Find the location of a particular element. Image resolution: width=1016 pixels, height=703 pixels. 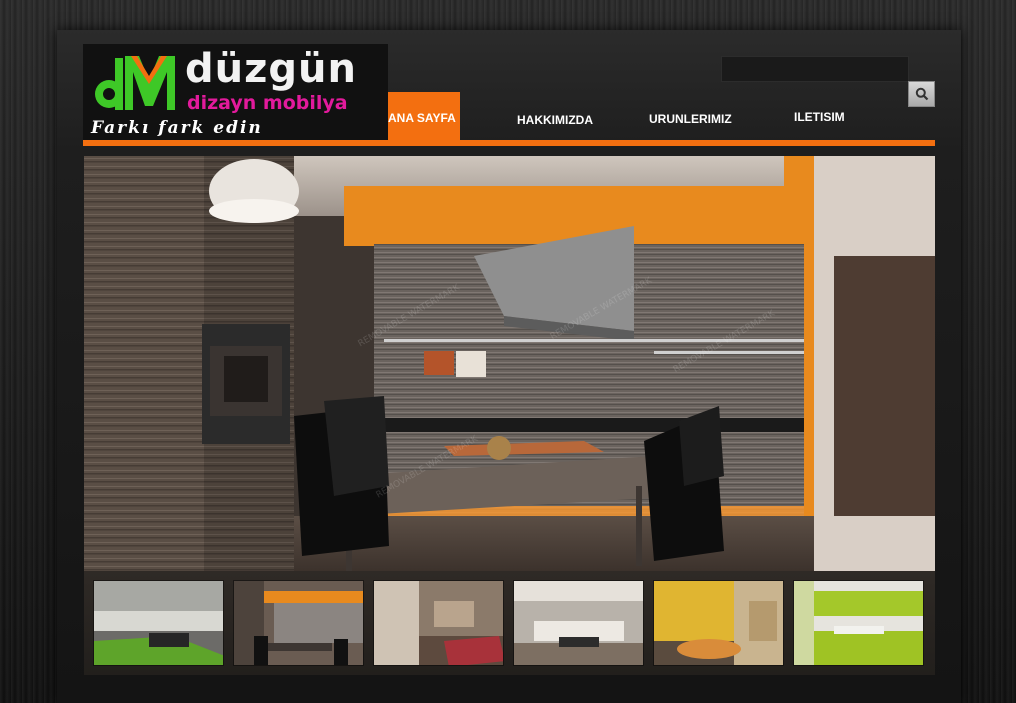

nav-item-label: HAKKIMIZDA is located at coordinates (555, 120).